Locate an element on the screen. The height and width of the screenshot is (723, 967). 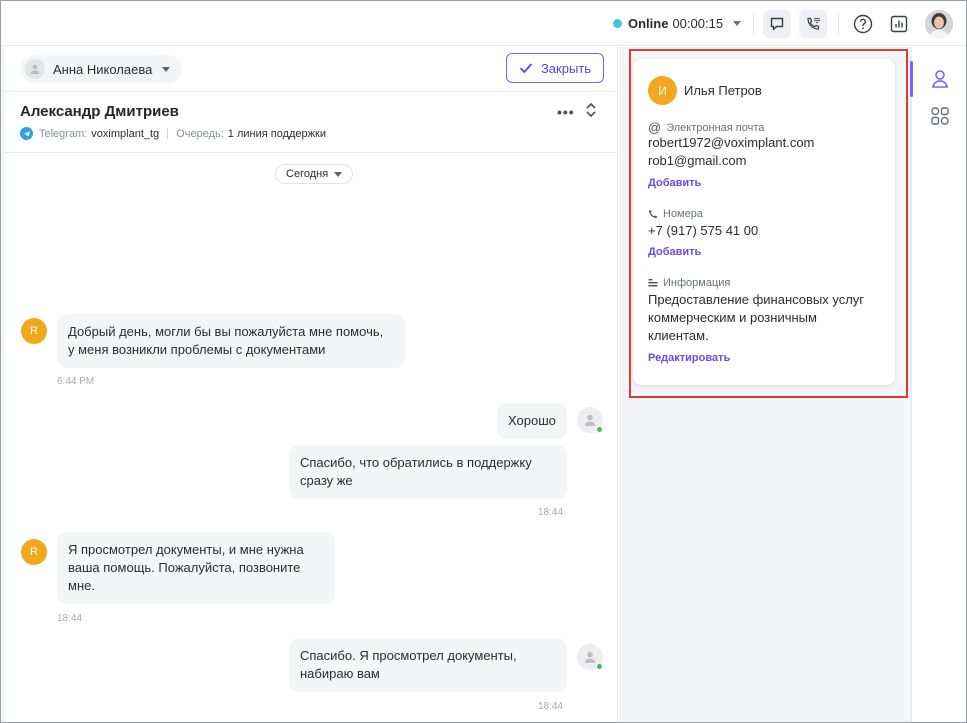
more-options-icon: ••• is located at coordinates (566, 112).